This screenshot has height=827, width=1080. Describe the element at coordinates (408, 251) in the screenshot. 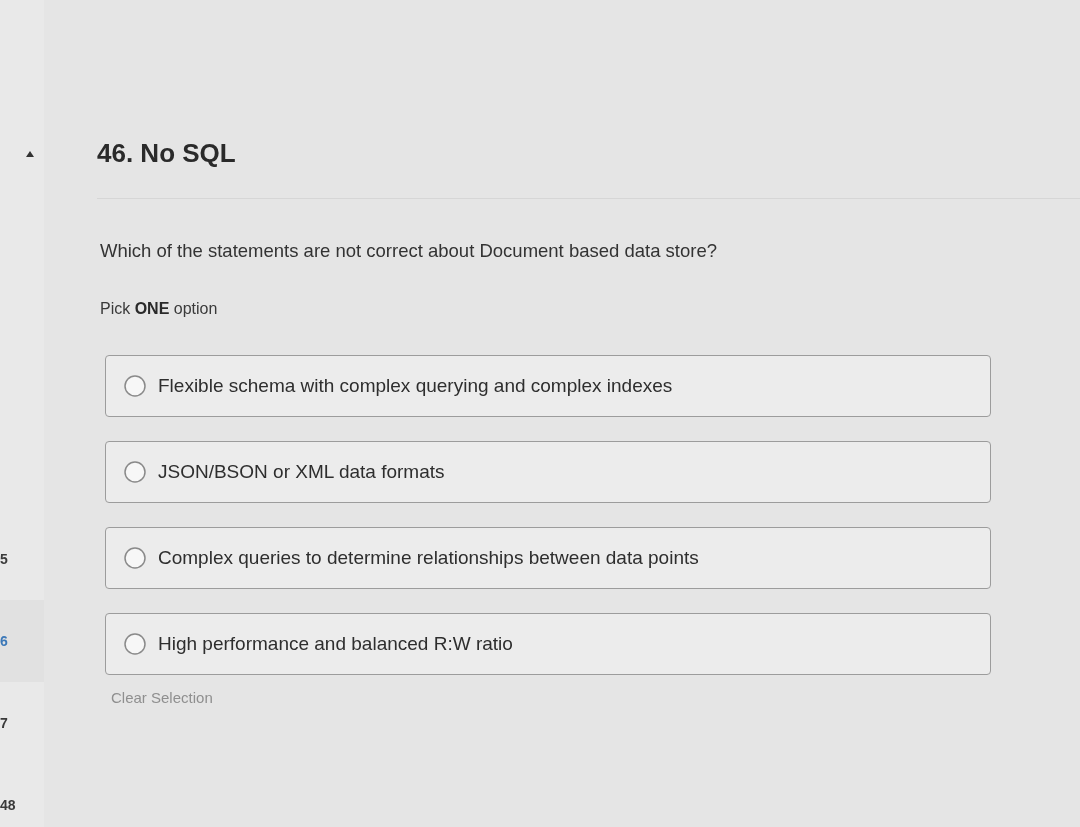

I see `question-text: Which of the statements are not correct about Document based data store?` at that location.